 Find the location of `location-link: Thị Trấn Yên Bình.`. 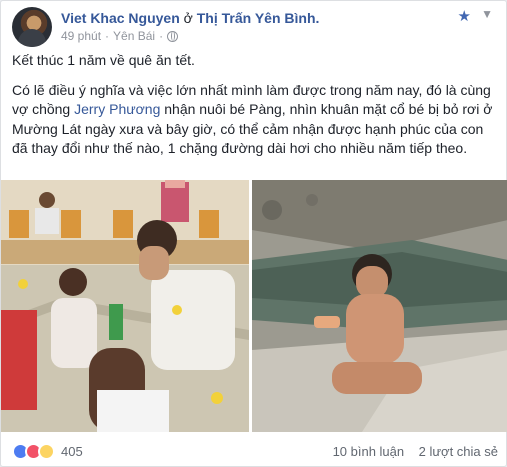

location-link: Thị Trấn Yên Bình. is located at coordinates (258, 18).